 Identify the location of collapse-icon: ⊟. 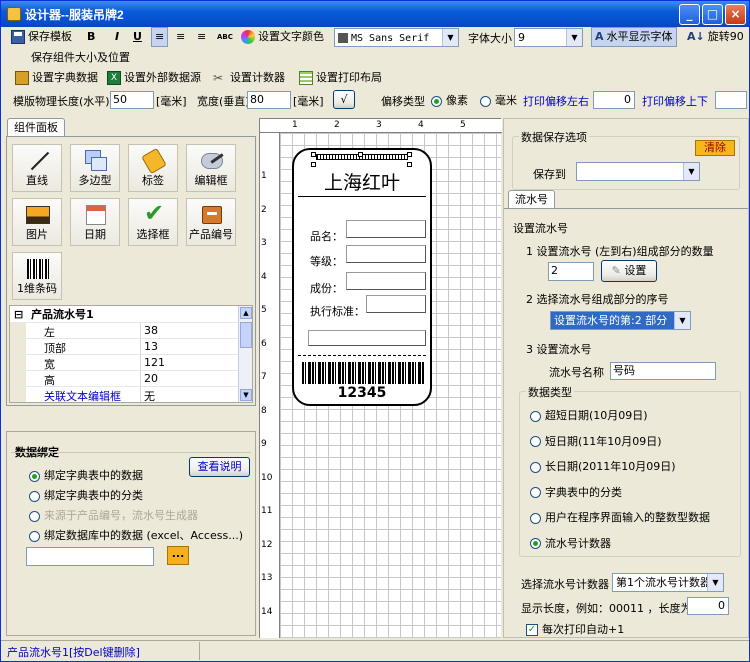
(18, 314).